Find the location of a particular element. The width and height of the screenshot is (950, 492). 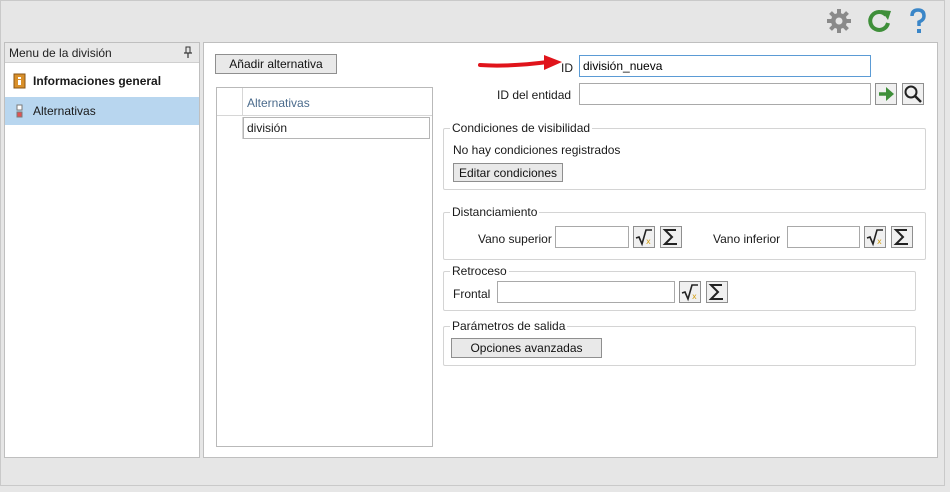

front-label: Frontal is located at coordinates (472, 294).